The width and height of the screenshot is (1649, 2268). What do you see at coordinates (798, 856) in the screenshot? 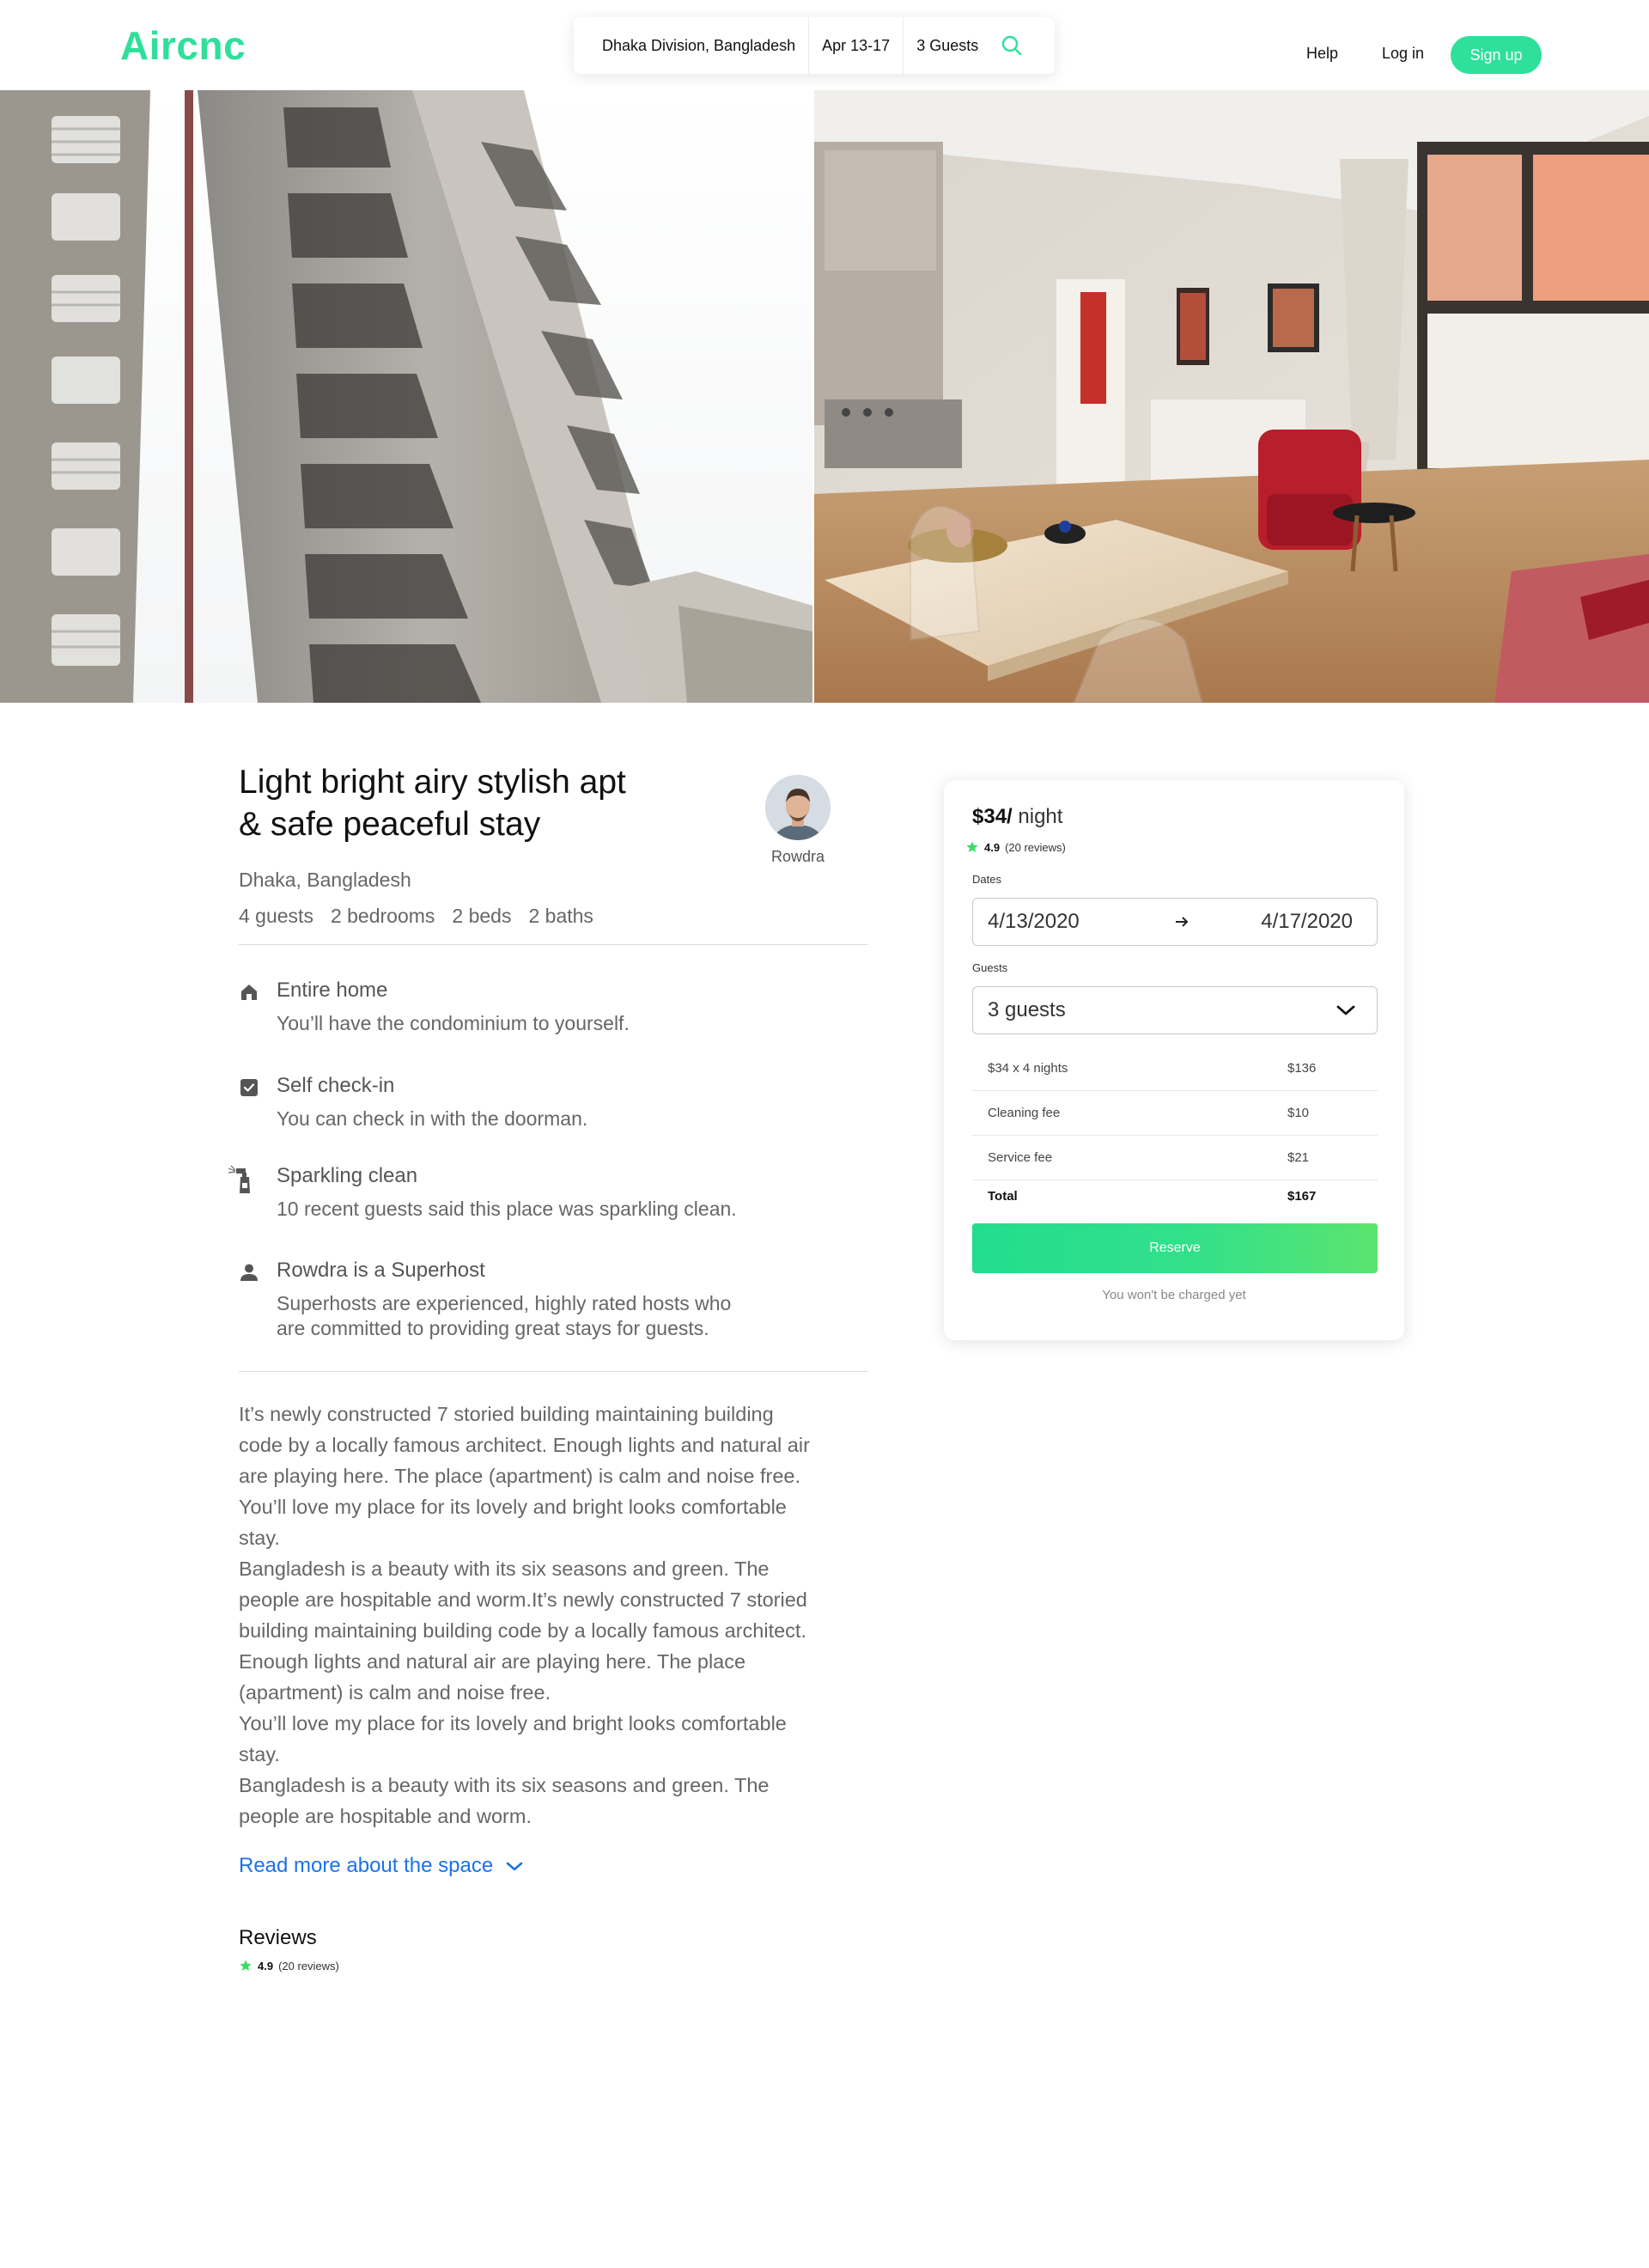
I see `host-name: Rowdra` at bounding box center [798, 856].